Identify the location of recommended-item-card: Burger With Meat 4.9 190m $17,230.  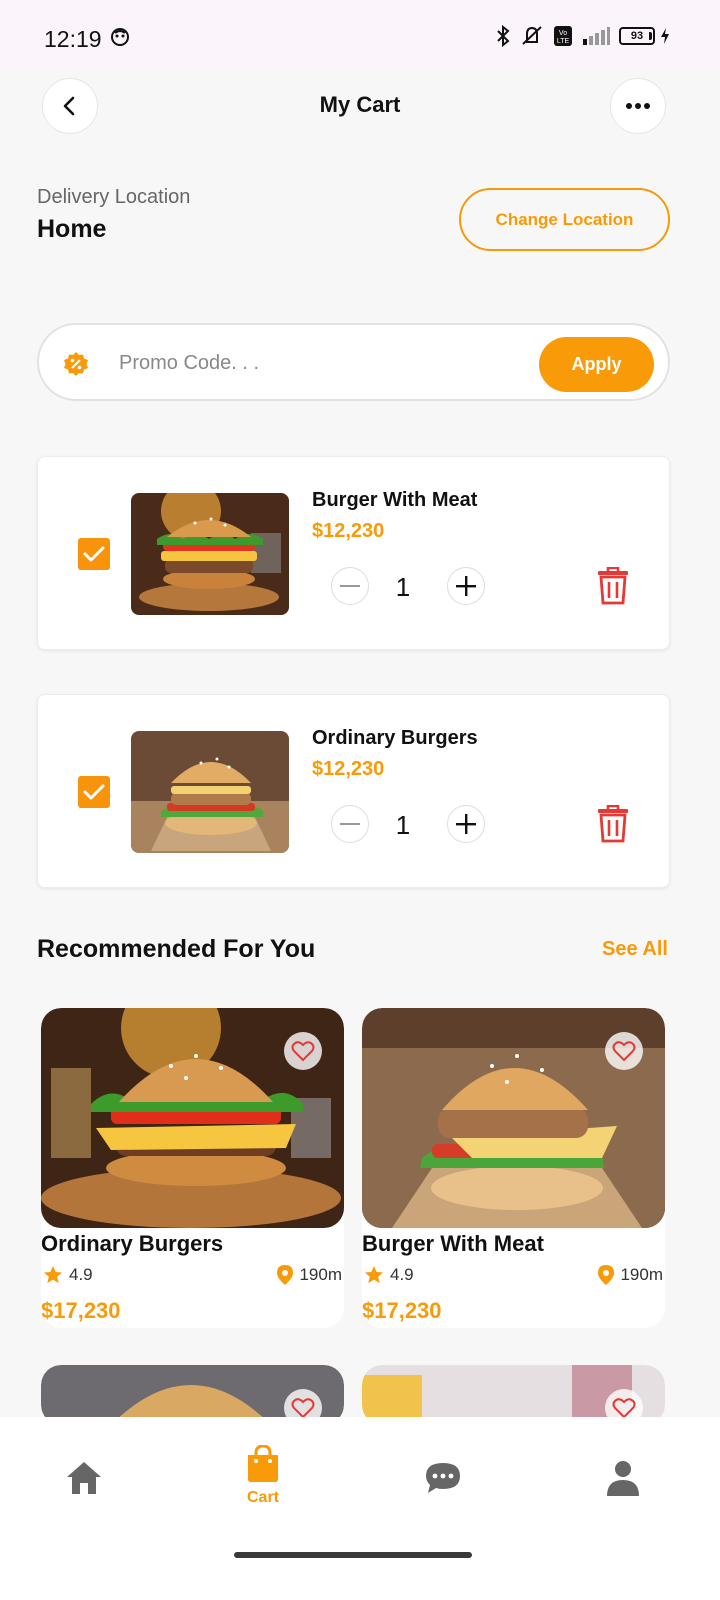
(513, 1168).